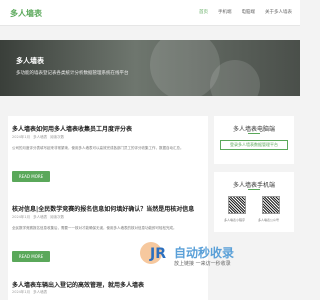 This screenshot has height=300, width=320. Describe the element at coordinates (249, 12) in the screenshot. I see `nav-desktop: 电脑端` at that location.